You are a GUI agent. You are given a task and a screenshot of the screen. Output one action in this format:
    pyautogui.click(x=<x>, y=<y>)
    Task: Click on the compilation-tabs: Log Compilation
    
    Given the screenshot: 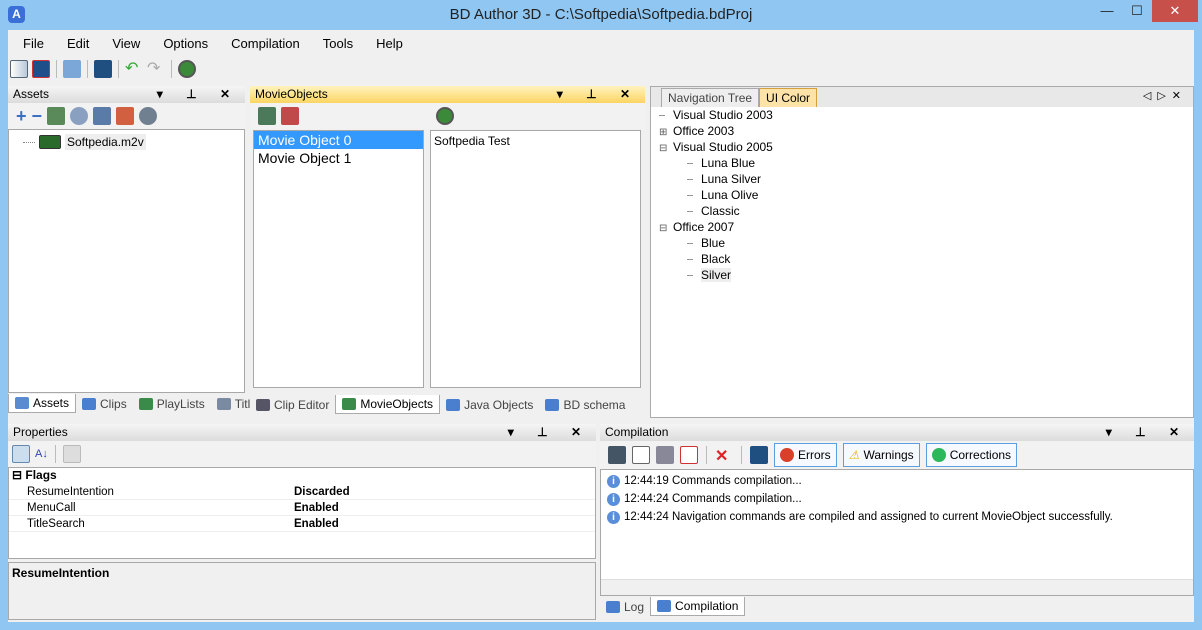 What is the action you would take?
    pyautogui.click(x=897, y=606)
    